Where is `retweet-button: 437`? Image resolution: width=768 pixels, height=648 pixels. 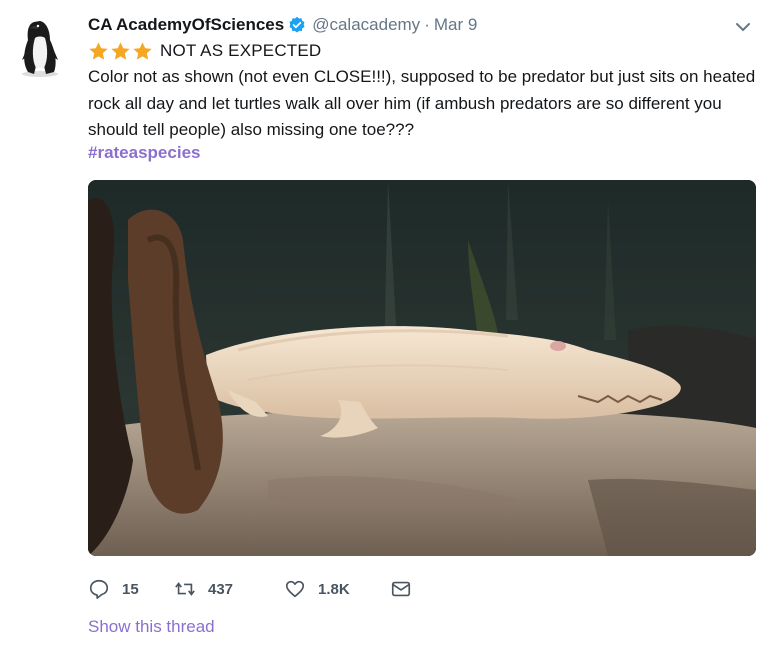
retweet-button: 437 is located at coordinates (229, 589).